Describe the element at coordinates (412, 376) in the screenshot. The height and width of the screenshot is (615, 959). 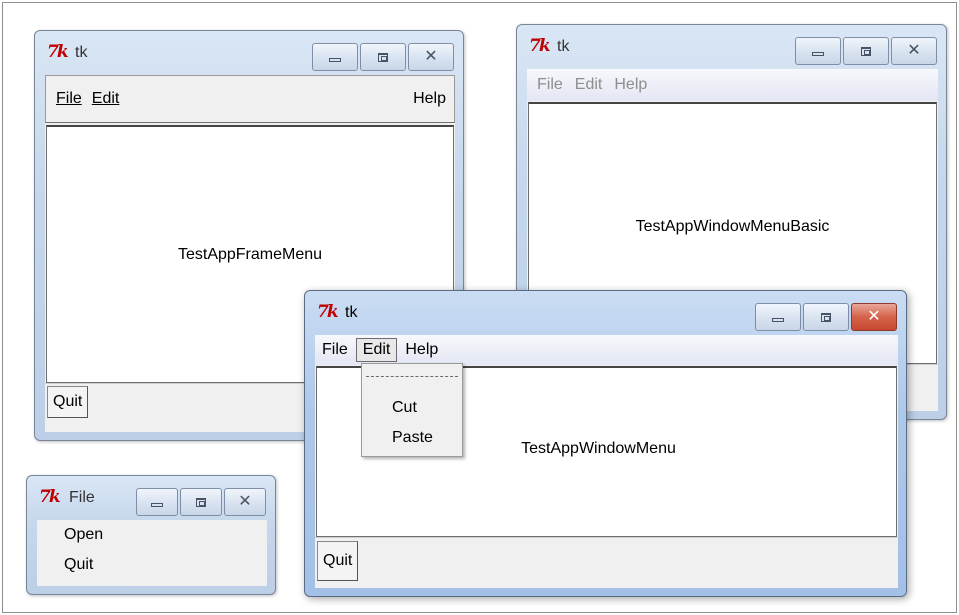
I see `tearoff-line` at that location.